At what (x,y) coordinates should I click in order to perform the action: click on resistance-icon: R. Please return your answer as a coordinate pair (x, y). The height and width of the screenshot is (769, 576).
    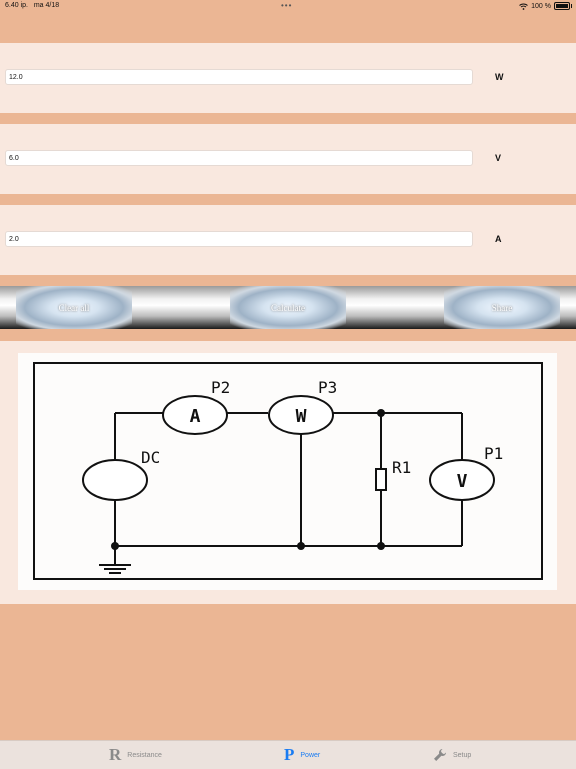
    Looking at the image, I should click on (115, 754).